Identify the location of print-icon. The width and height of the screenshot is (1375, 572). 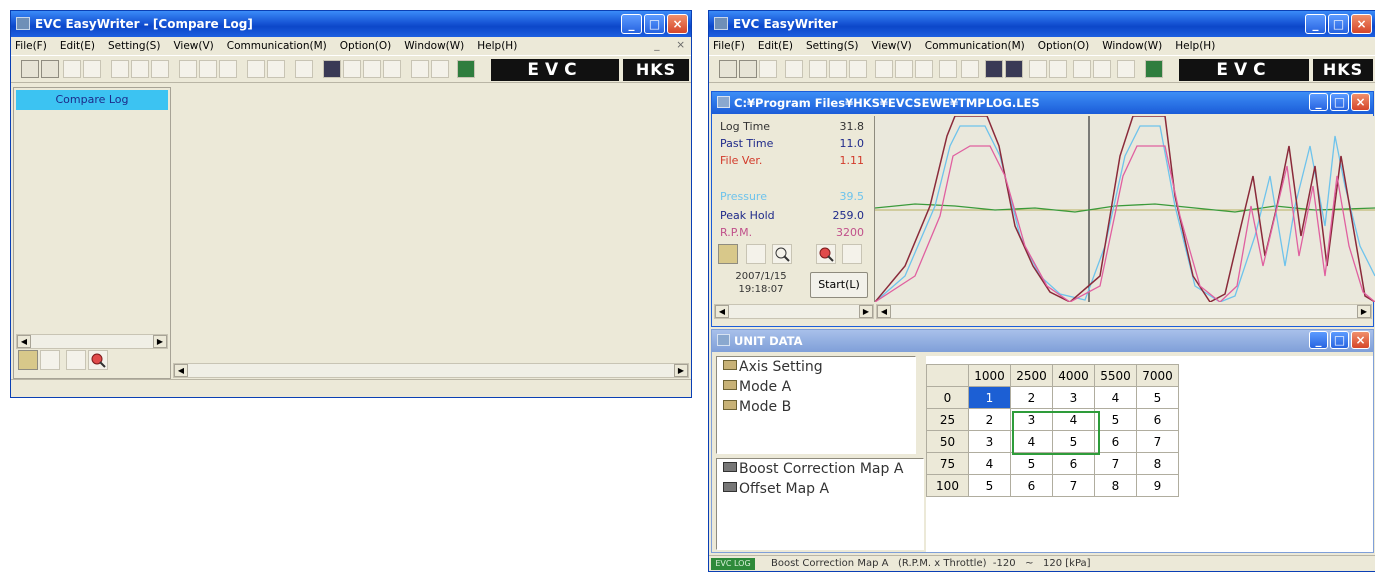
(794, 69).